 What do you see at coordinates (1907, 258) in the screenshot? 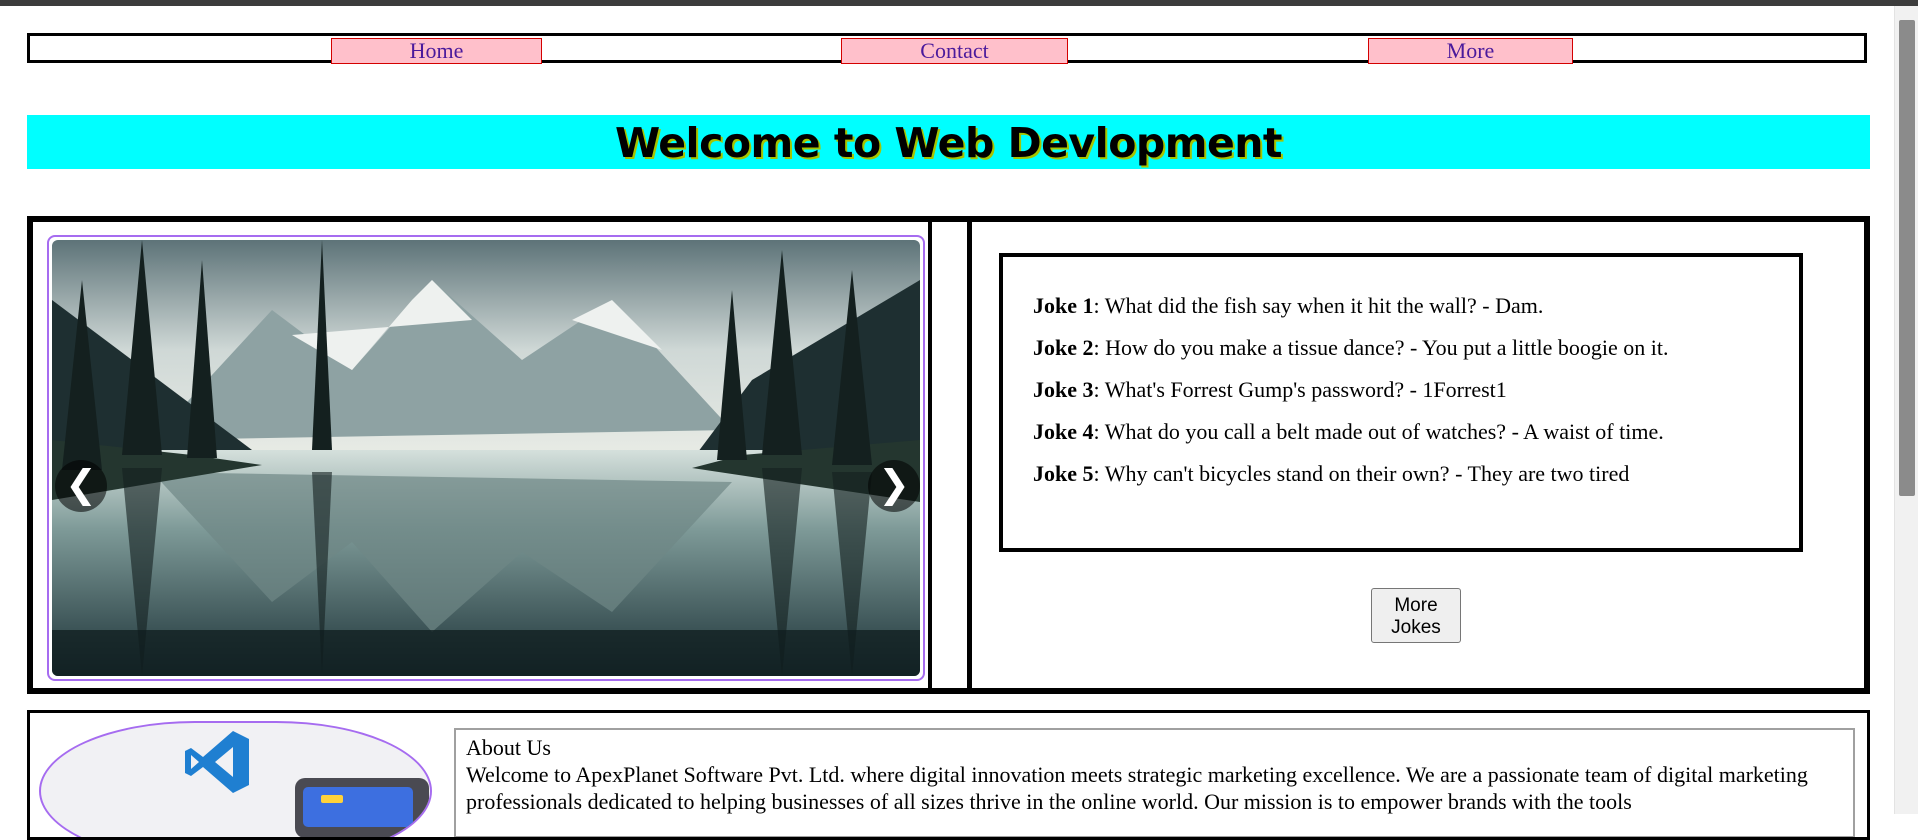
I see `scrollbar-thumb` at bounding box center [1907, 258].